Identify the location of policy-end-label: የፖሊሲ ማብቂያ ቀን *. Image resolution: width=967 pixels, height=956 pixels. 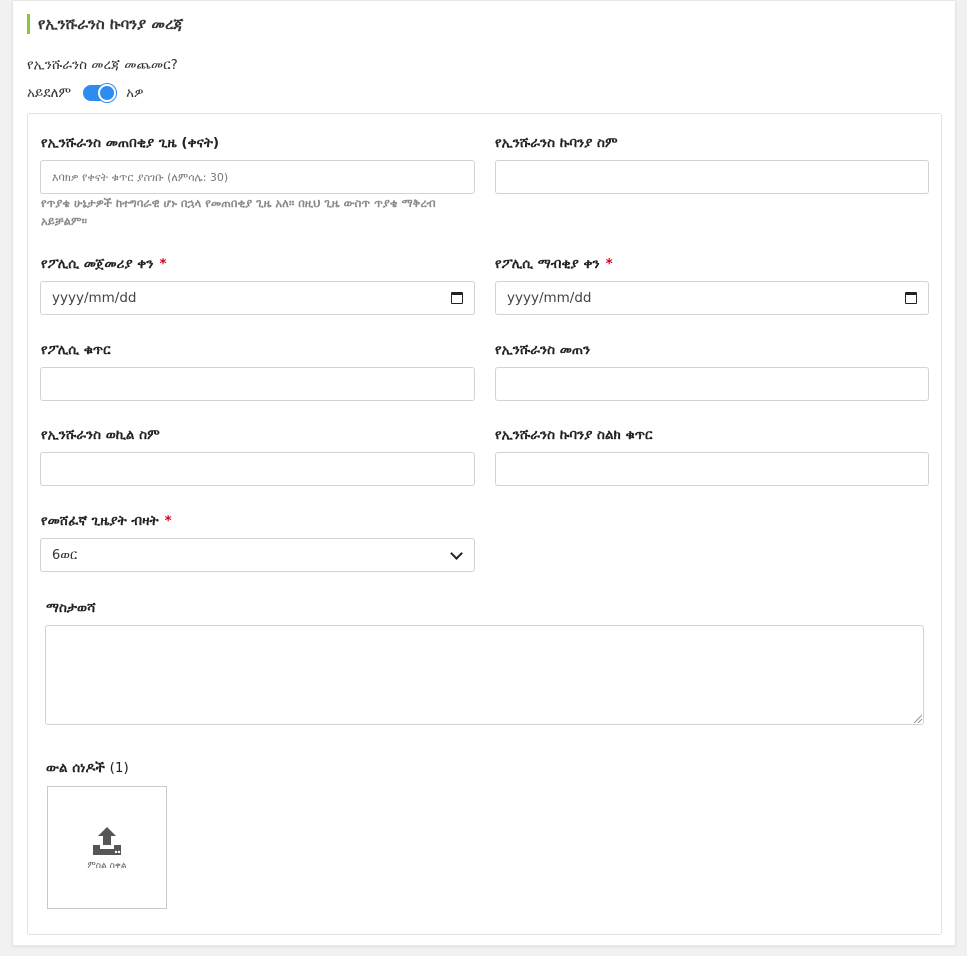
(554, 264).